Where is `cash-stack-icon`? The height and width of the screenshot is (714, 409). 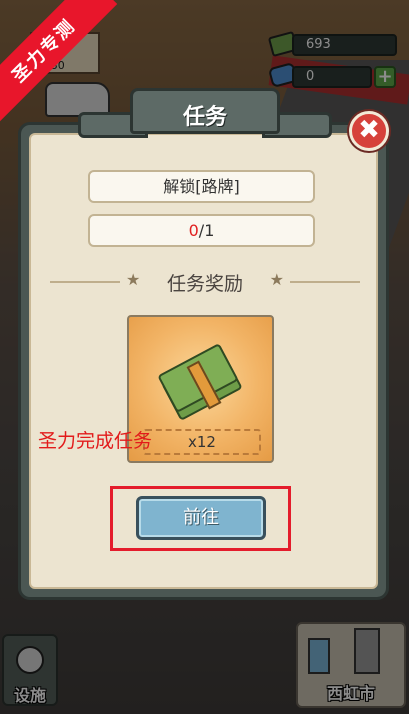
cash-stack-icon is located at coordinates (200, 382).